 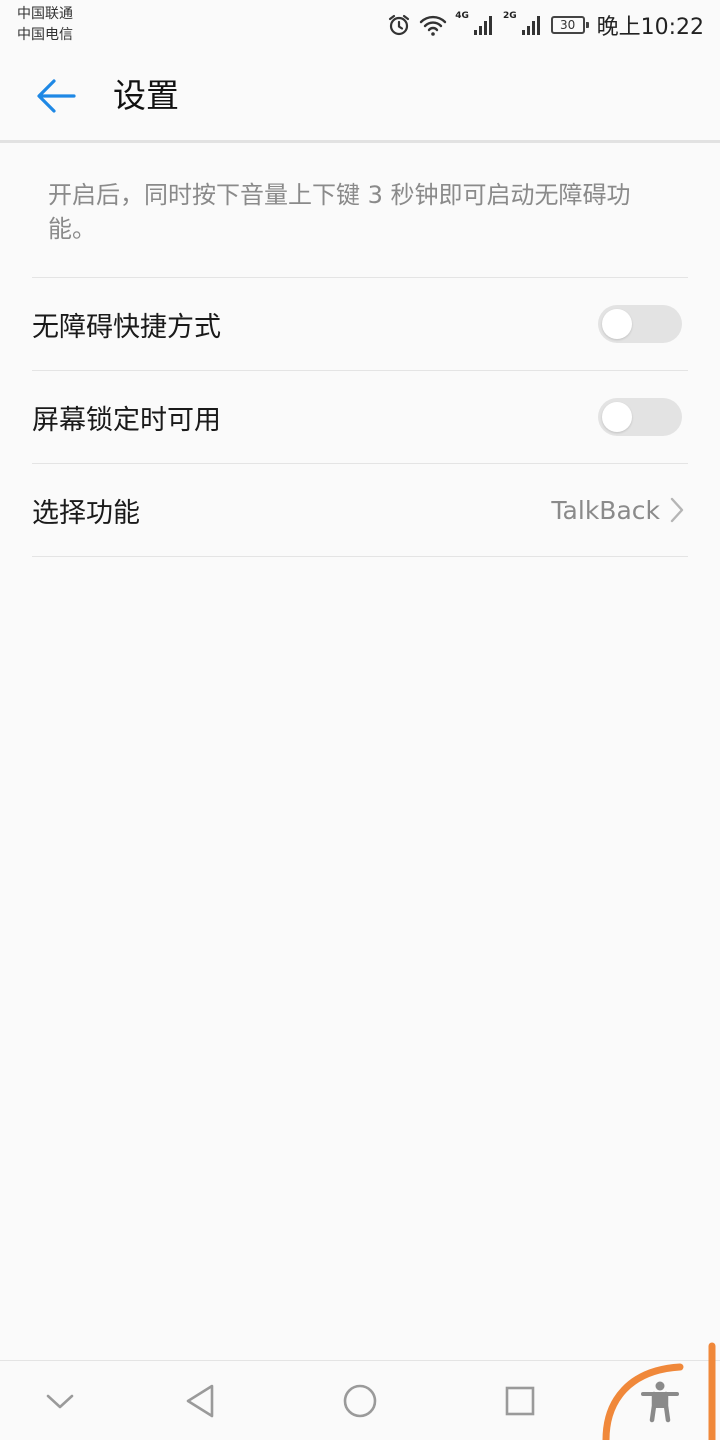 I want to click on app-header: 设置, so click(x=360, y=96).